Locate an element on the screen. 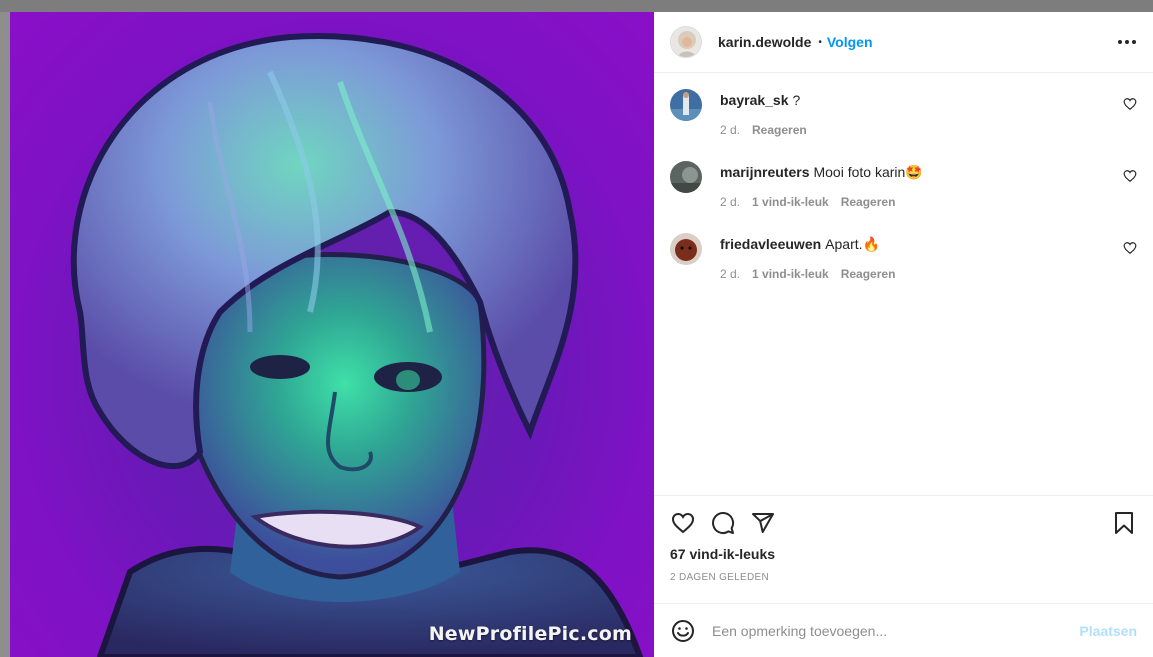 The height and width of the screenshot is (657, 1153). post-timestamp: 2 DAGEN GELEDEN is located at coordinates (903, 577).